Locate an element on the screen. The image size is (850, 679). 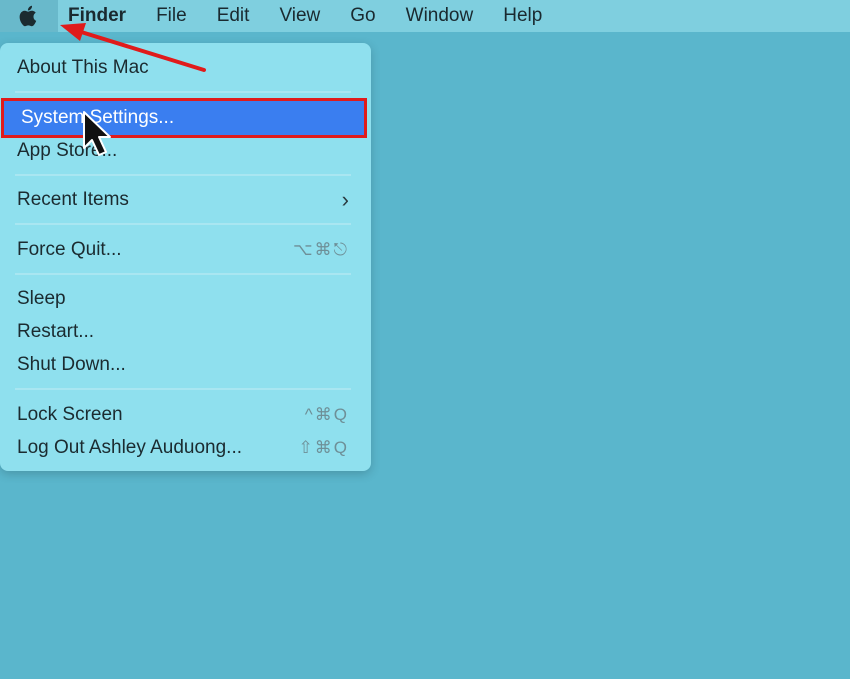
menu-item-about-this-mac: About This Mac is located at coordinates (185, 68).